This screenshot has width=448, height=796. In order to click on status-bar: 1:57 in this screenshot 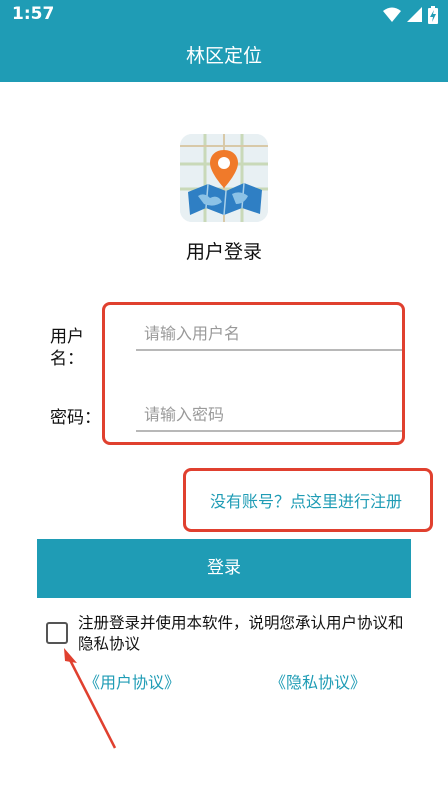, I will do `click(224, 15)`.